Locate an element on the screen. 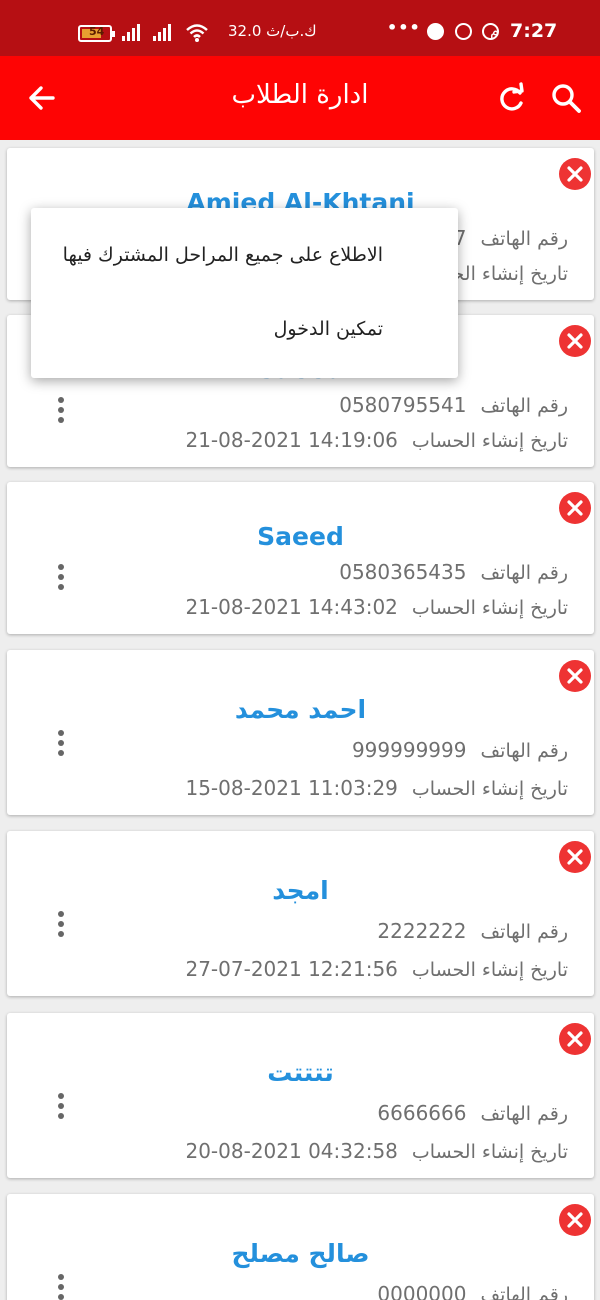 This screenshot has height=1300, width=600. student-name: تتتتت is located at coordinates (300, 1072).